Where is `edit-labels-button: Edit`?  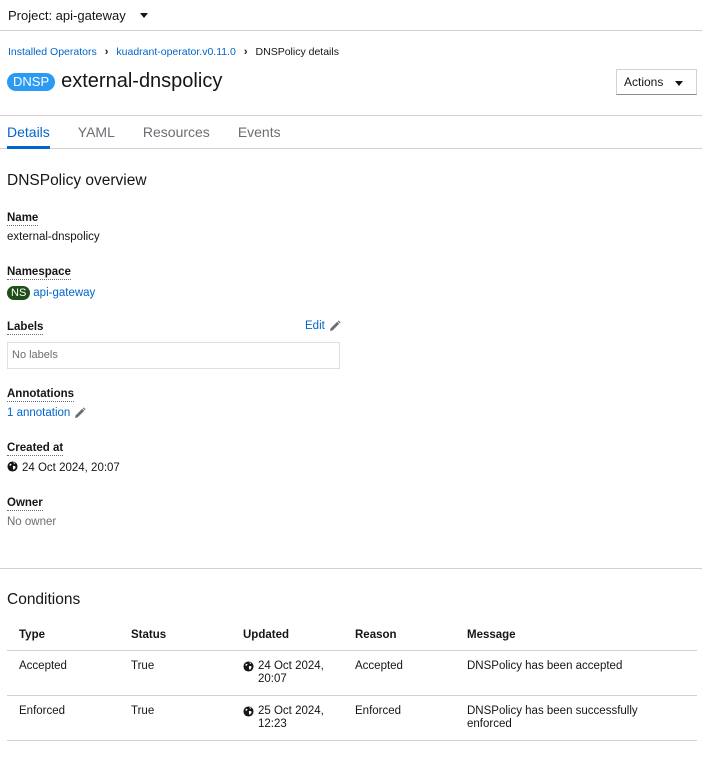 edit-labels-button: Edit is located at coordinates (323, 326).